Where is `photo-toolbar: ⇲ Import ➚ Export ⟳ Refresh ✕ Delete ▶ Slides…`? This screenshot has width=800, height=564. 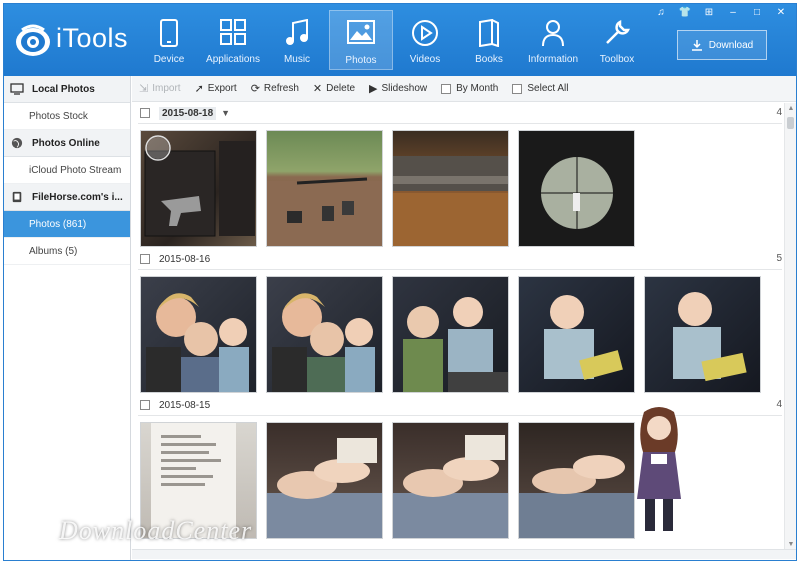
photo-toolbar: ⇲ Import ➚ Export ⟳ Refresh ✕ Delete ▶ Slides… is located at coordinates (464, 89).